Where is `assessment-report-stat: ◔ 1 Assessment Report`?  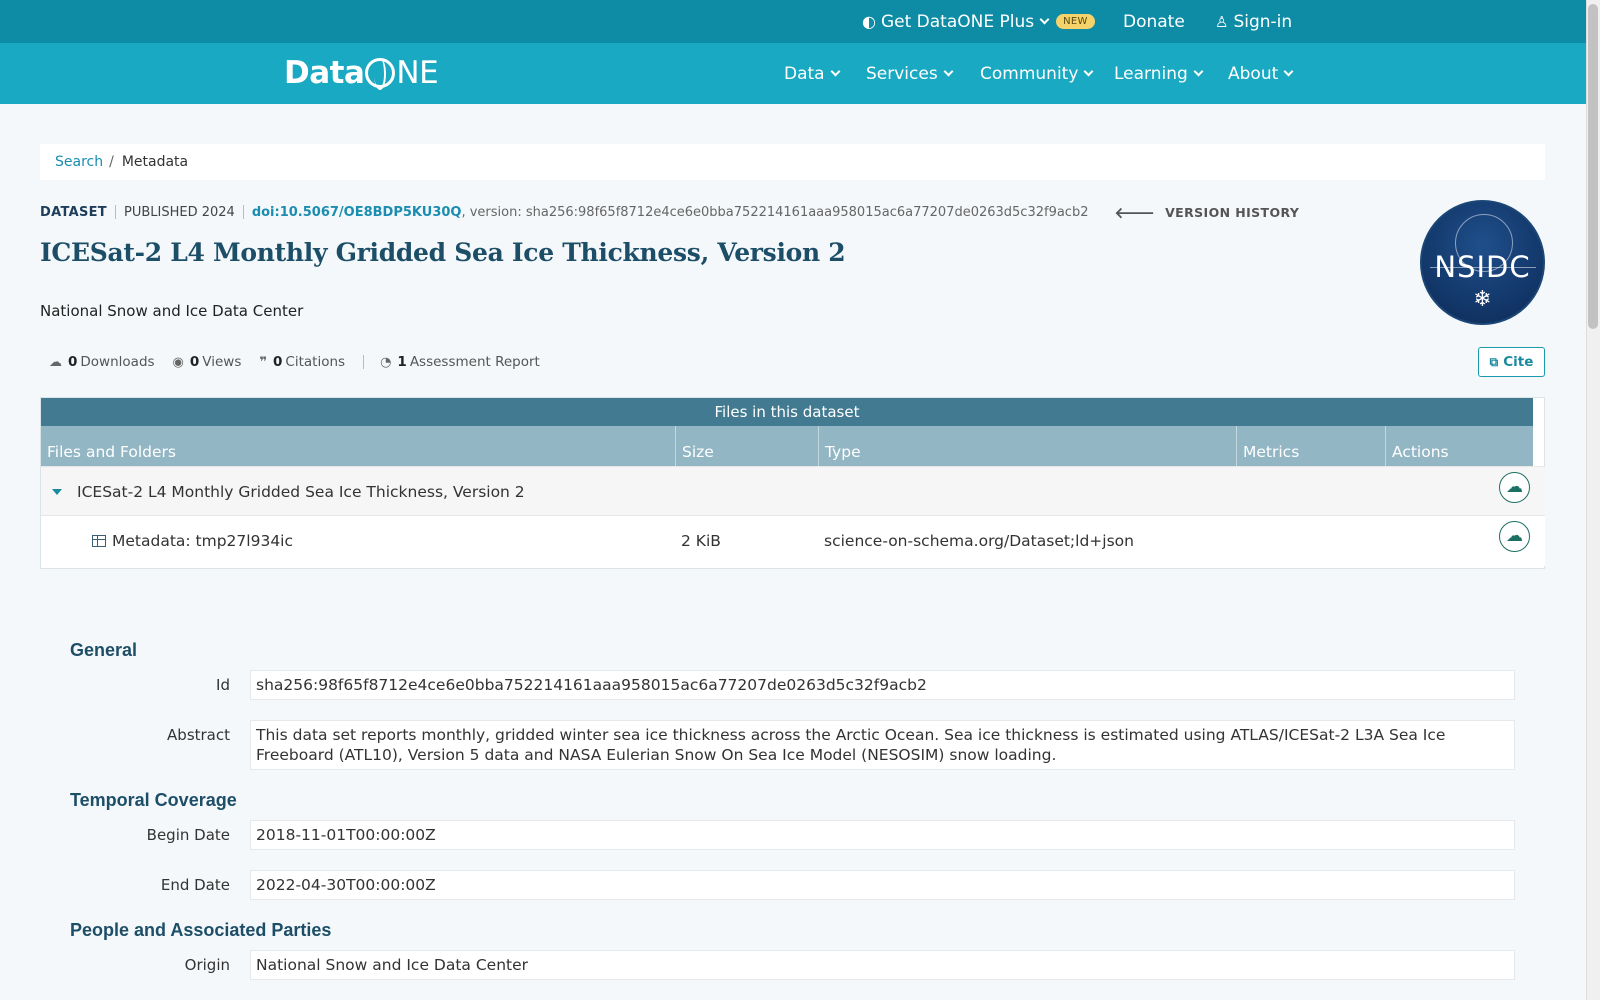 assessment-report-stat: ◔ 1 Assessment Report is located at coordinates (460, 362).